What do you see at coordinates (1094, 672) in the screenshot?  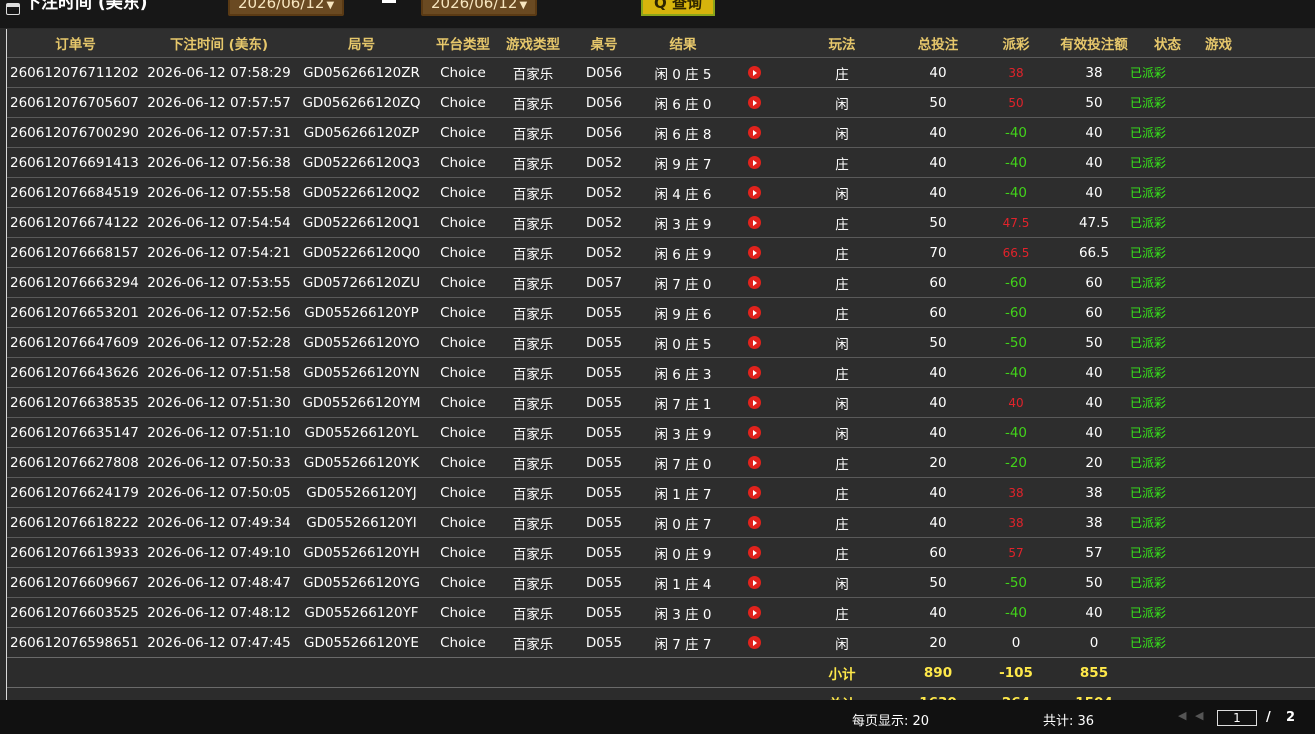 I see `subtotal-valid: 855` at bounding box center [1094, 672].